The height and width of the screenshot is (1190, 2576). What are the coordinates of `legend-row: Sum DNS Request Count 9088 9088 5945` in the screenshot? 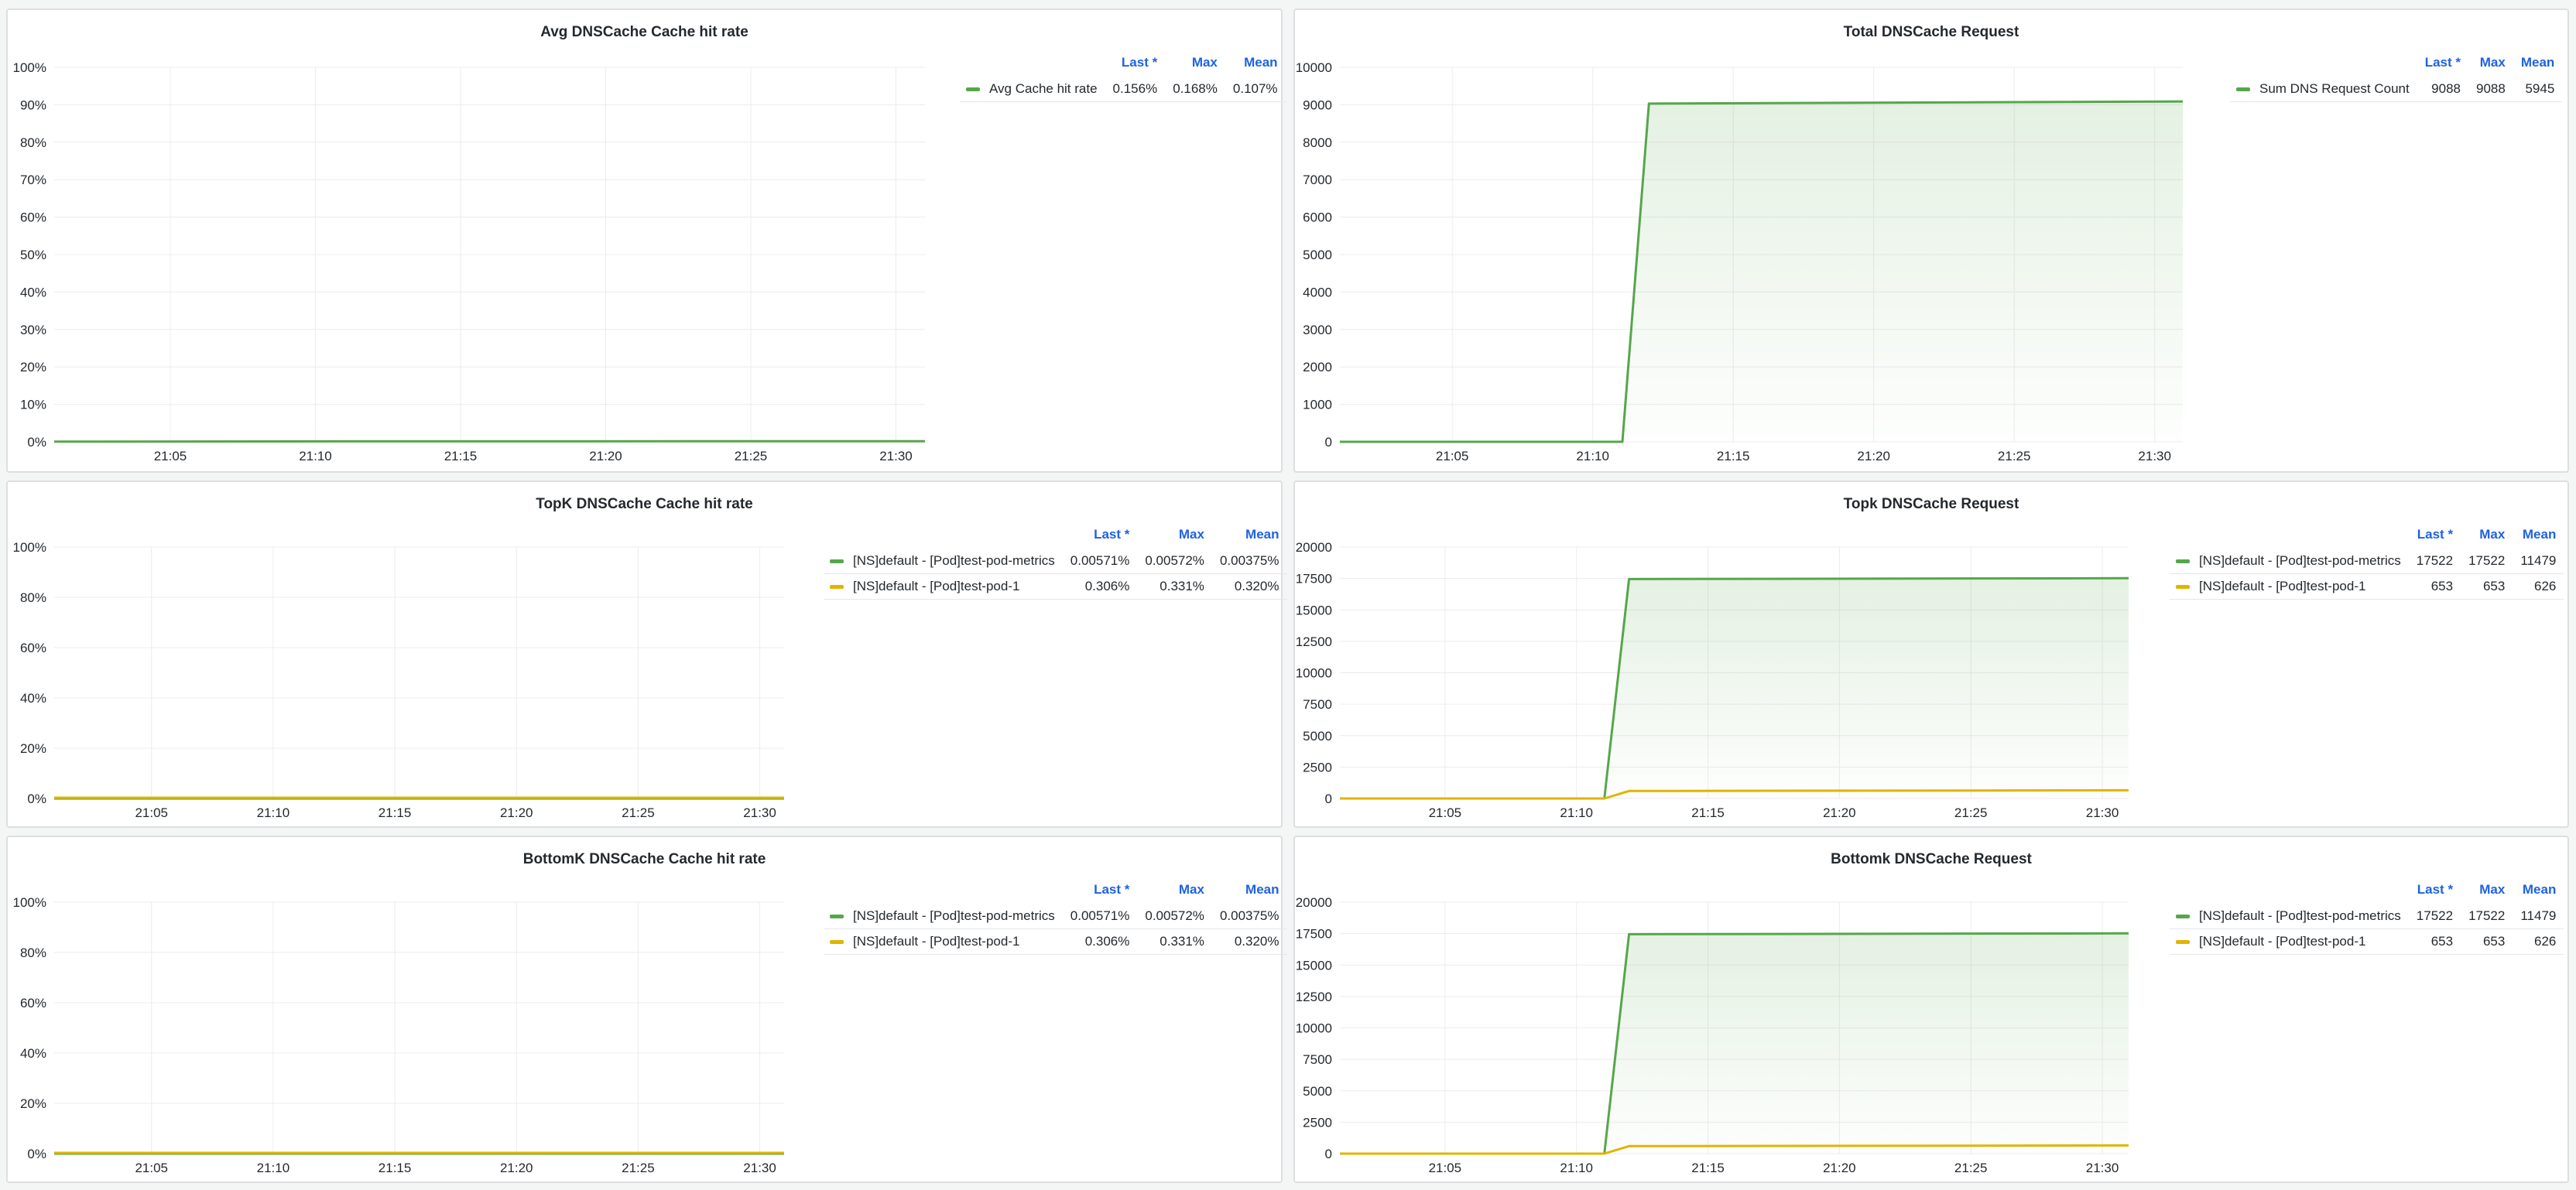 It's located at (2396, 89).